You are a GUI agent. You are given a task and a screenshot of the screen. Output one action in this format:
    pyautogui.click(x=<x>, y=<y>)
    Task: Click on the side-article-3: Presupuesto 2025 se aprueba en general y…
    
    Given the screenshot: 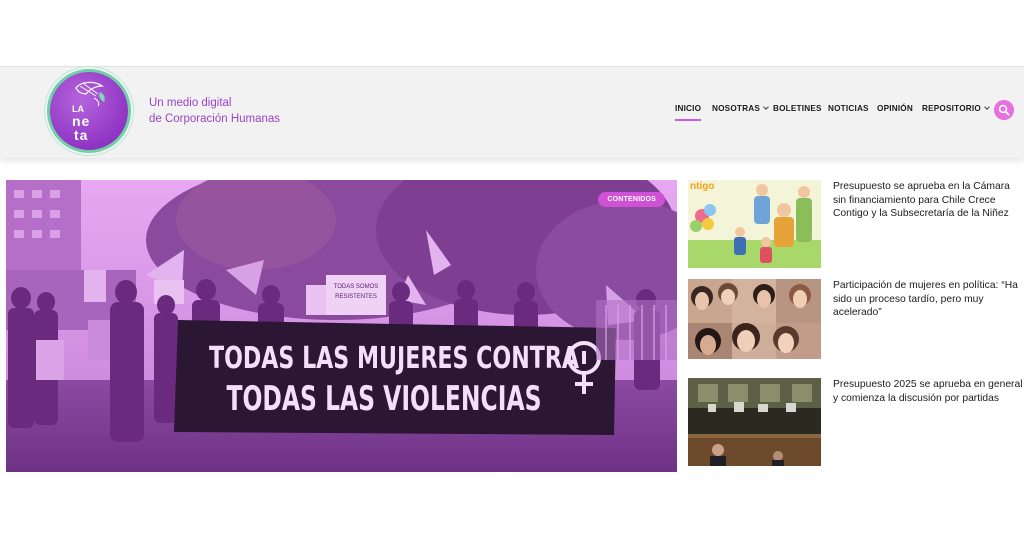 What is the action you would take?
    pyautogui.click(x=856, y=423)
    